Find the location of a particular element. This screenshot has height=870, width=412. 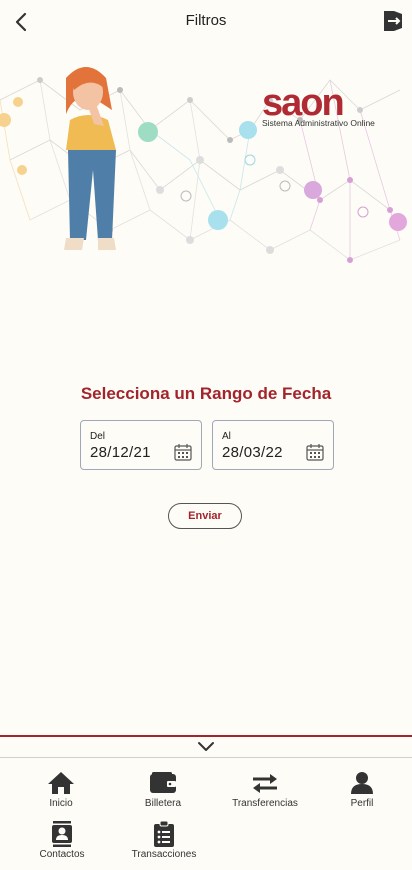

to-date-label: Al is located at coordinates (226, 436).